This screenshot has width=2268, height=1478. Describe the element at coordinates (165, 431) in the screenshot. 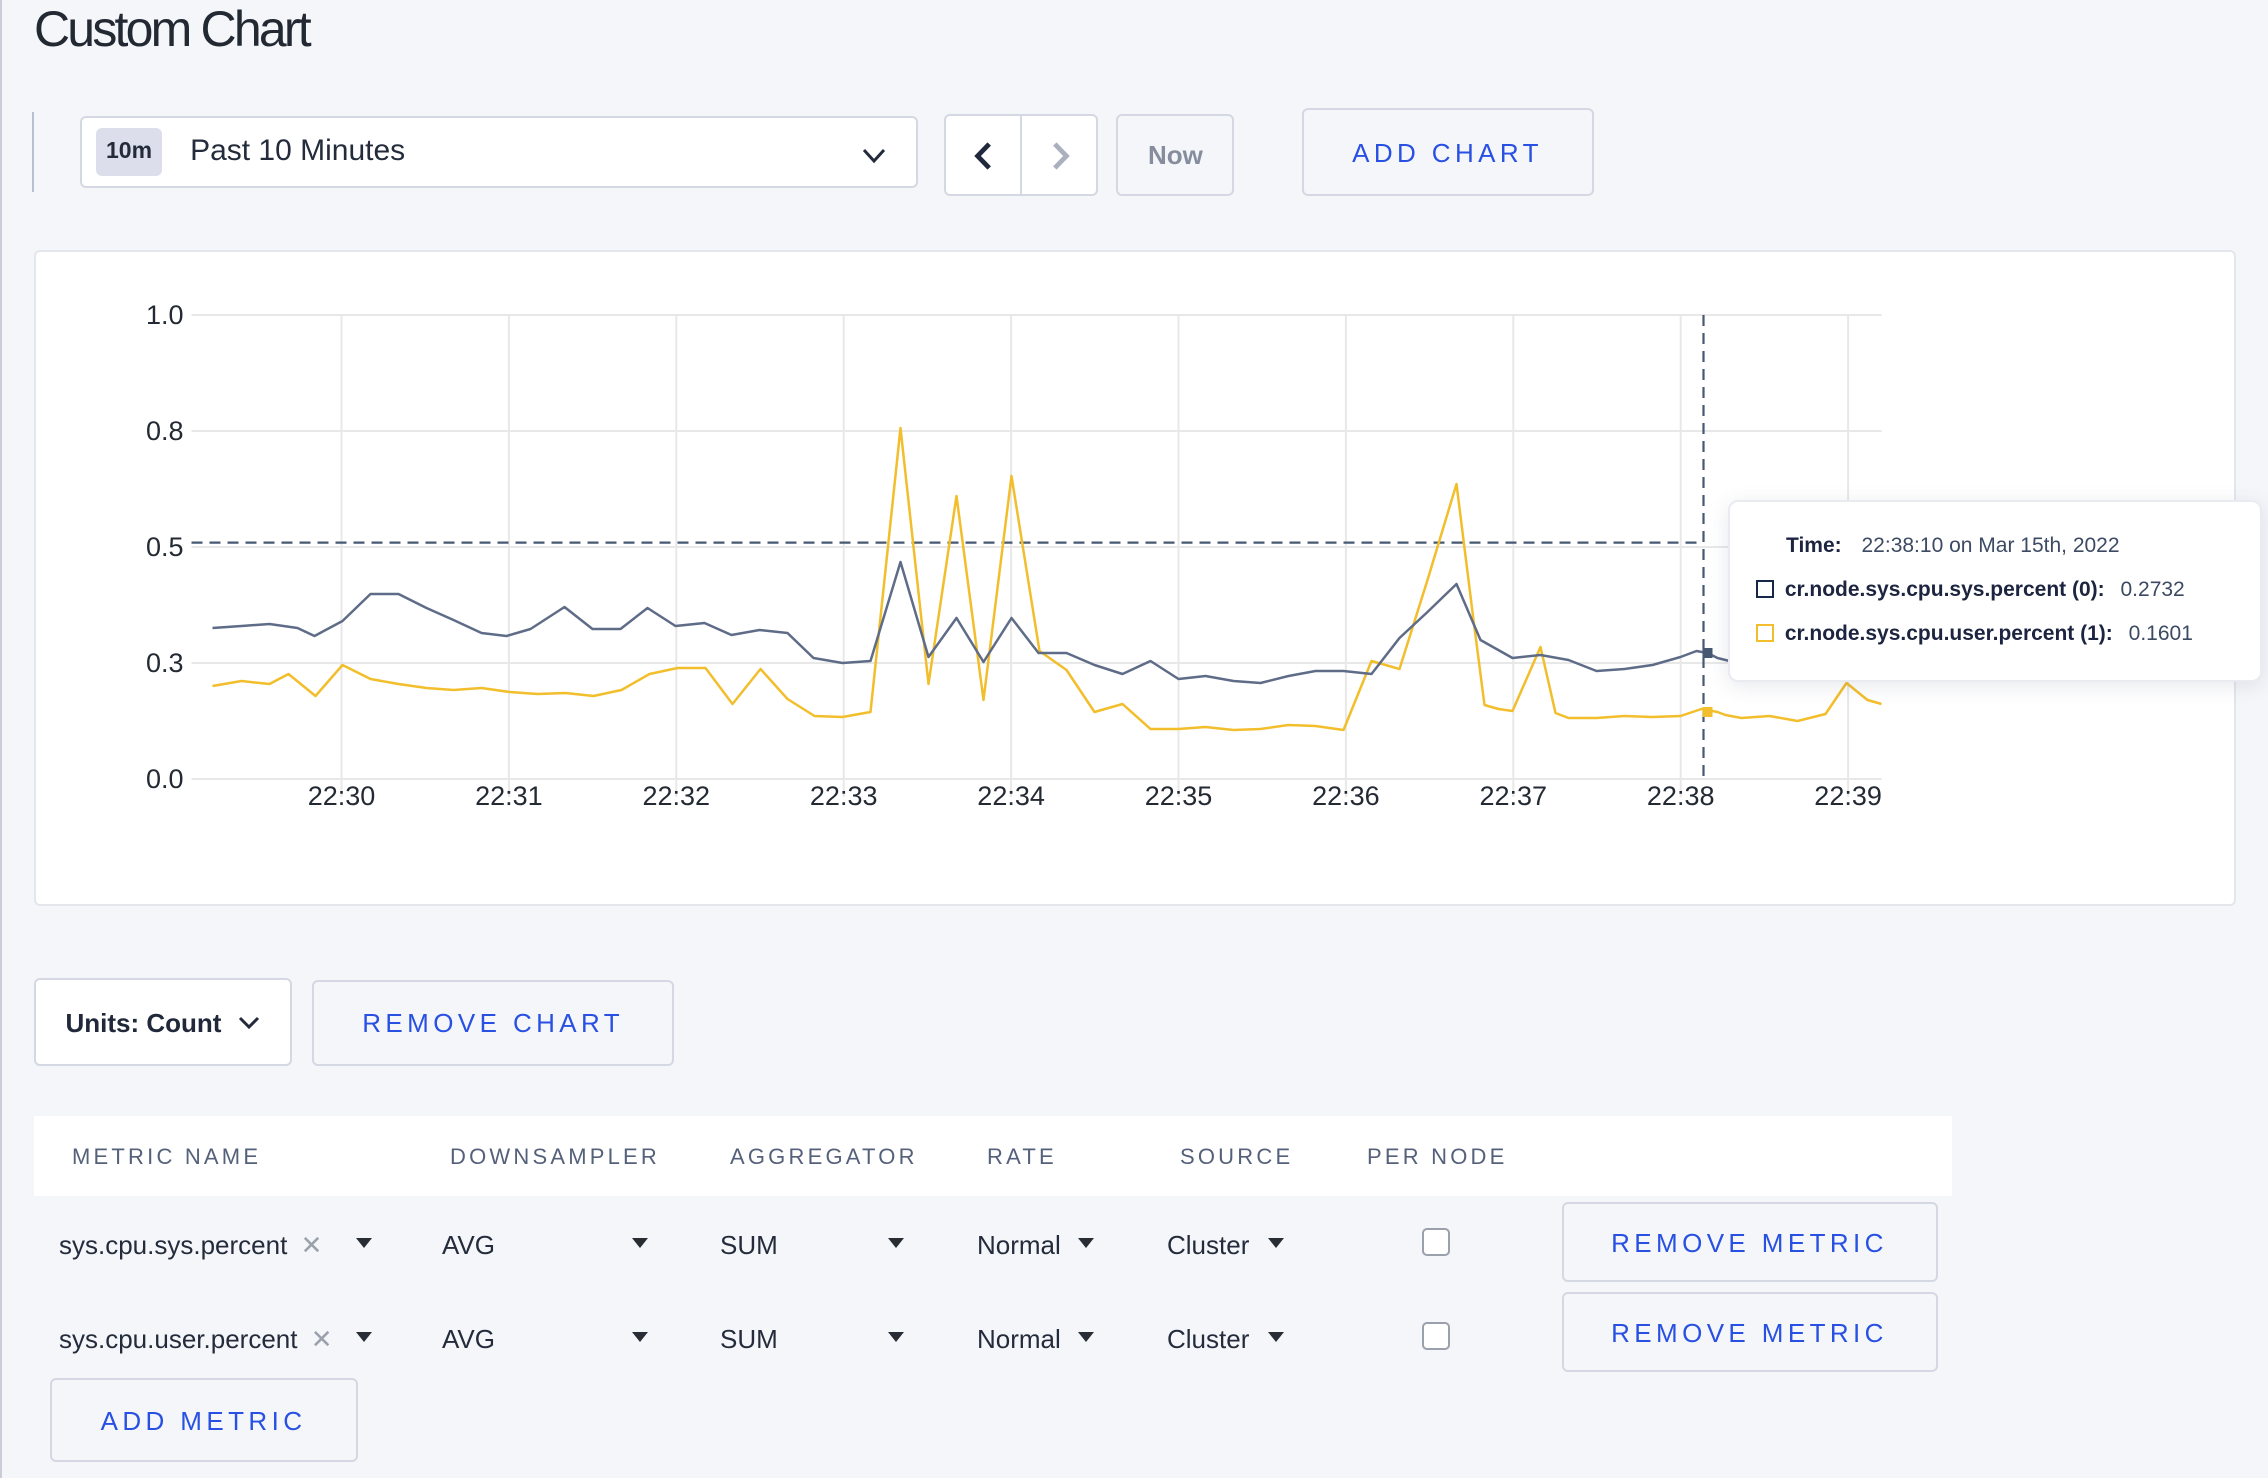

I see `svg-text: 0.8` at that location.